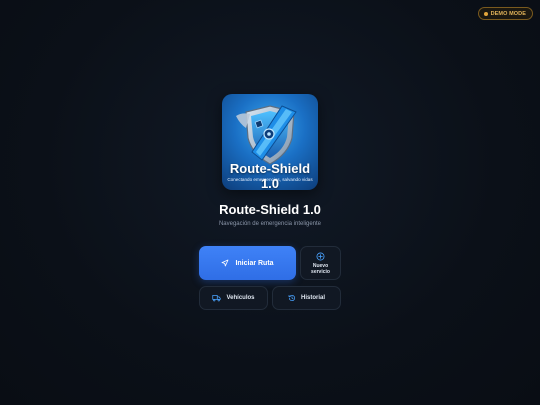 This screenshot has width=540, height=405. I want to click on navigation-arrow-icon, so click(225, 263).